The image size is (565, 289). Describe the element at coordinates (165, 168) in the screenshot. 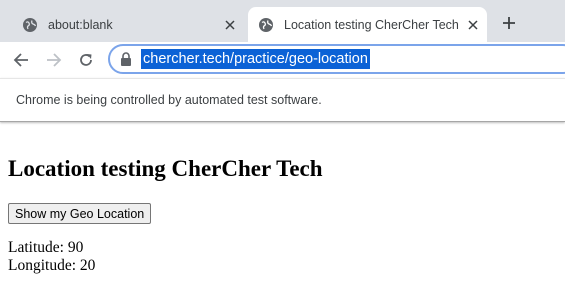

I see `page-title: Location testing CherCher Tech` at that location.